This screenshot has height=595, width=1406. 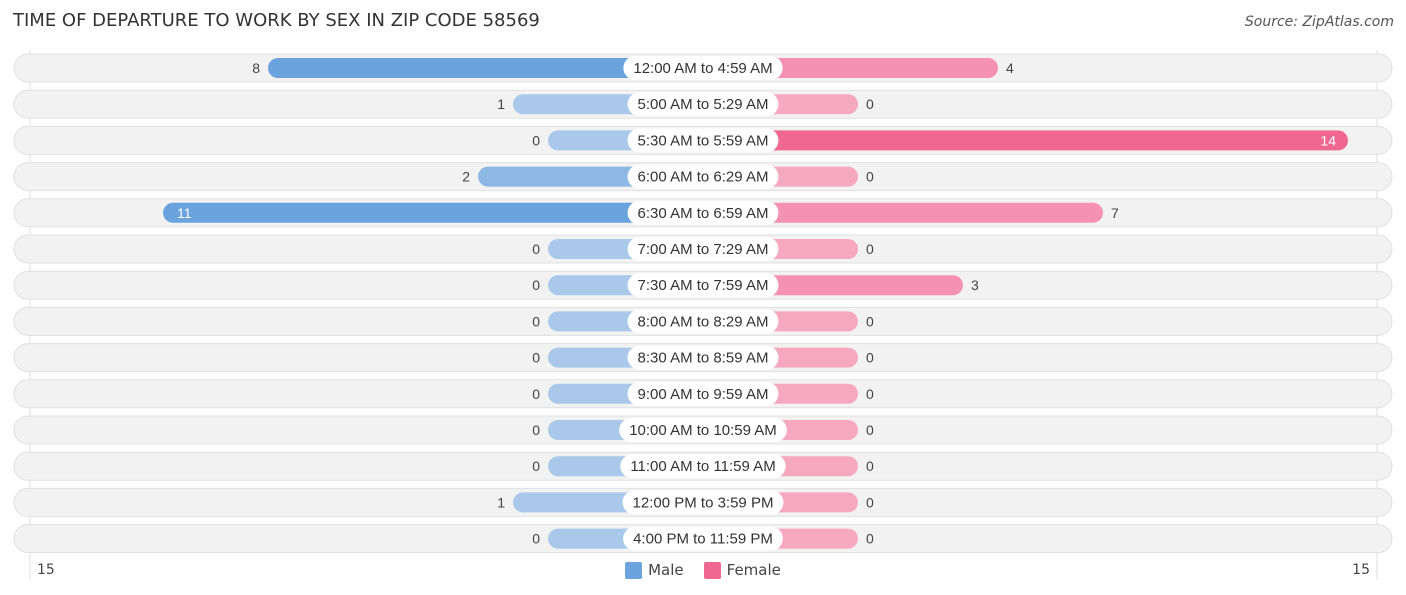 I want to click on category-label: 11:00 AM to 11:59 AM, so click(x=702, y=466).